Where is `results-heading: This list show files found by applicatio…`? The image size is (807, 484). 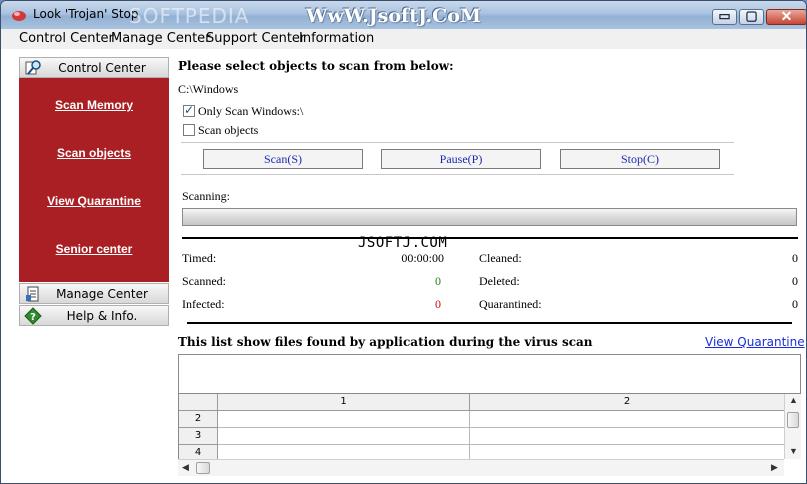
results-heading: This list show files found by applicatio… is located at coordinates (385, 342).